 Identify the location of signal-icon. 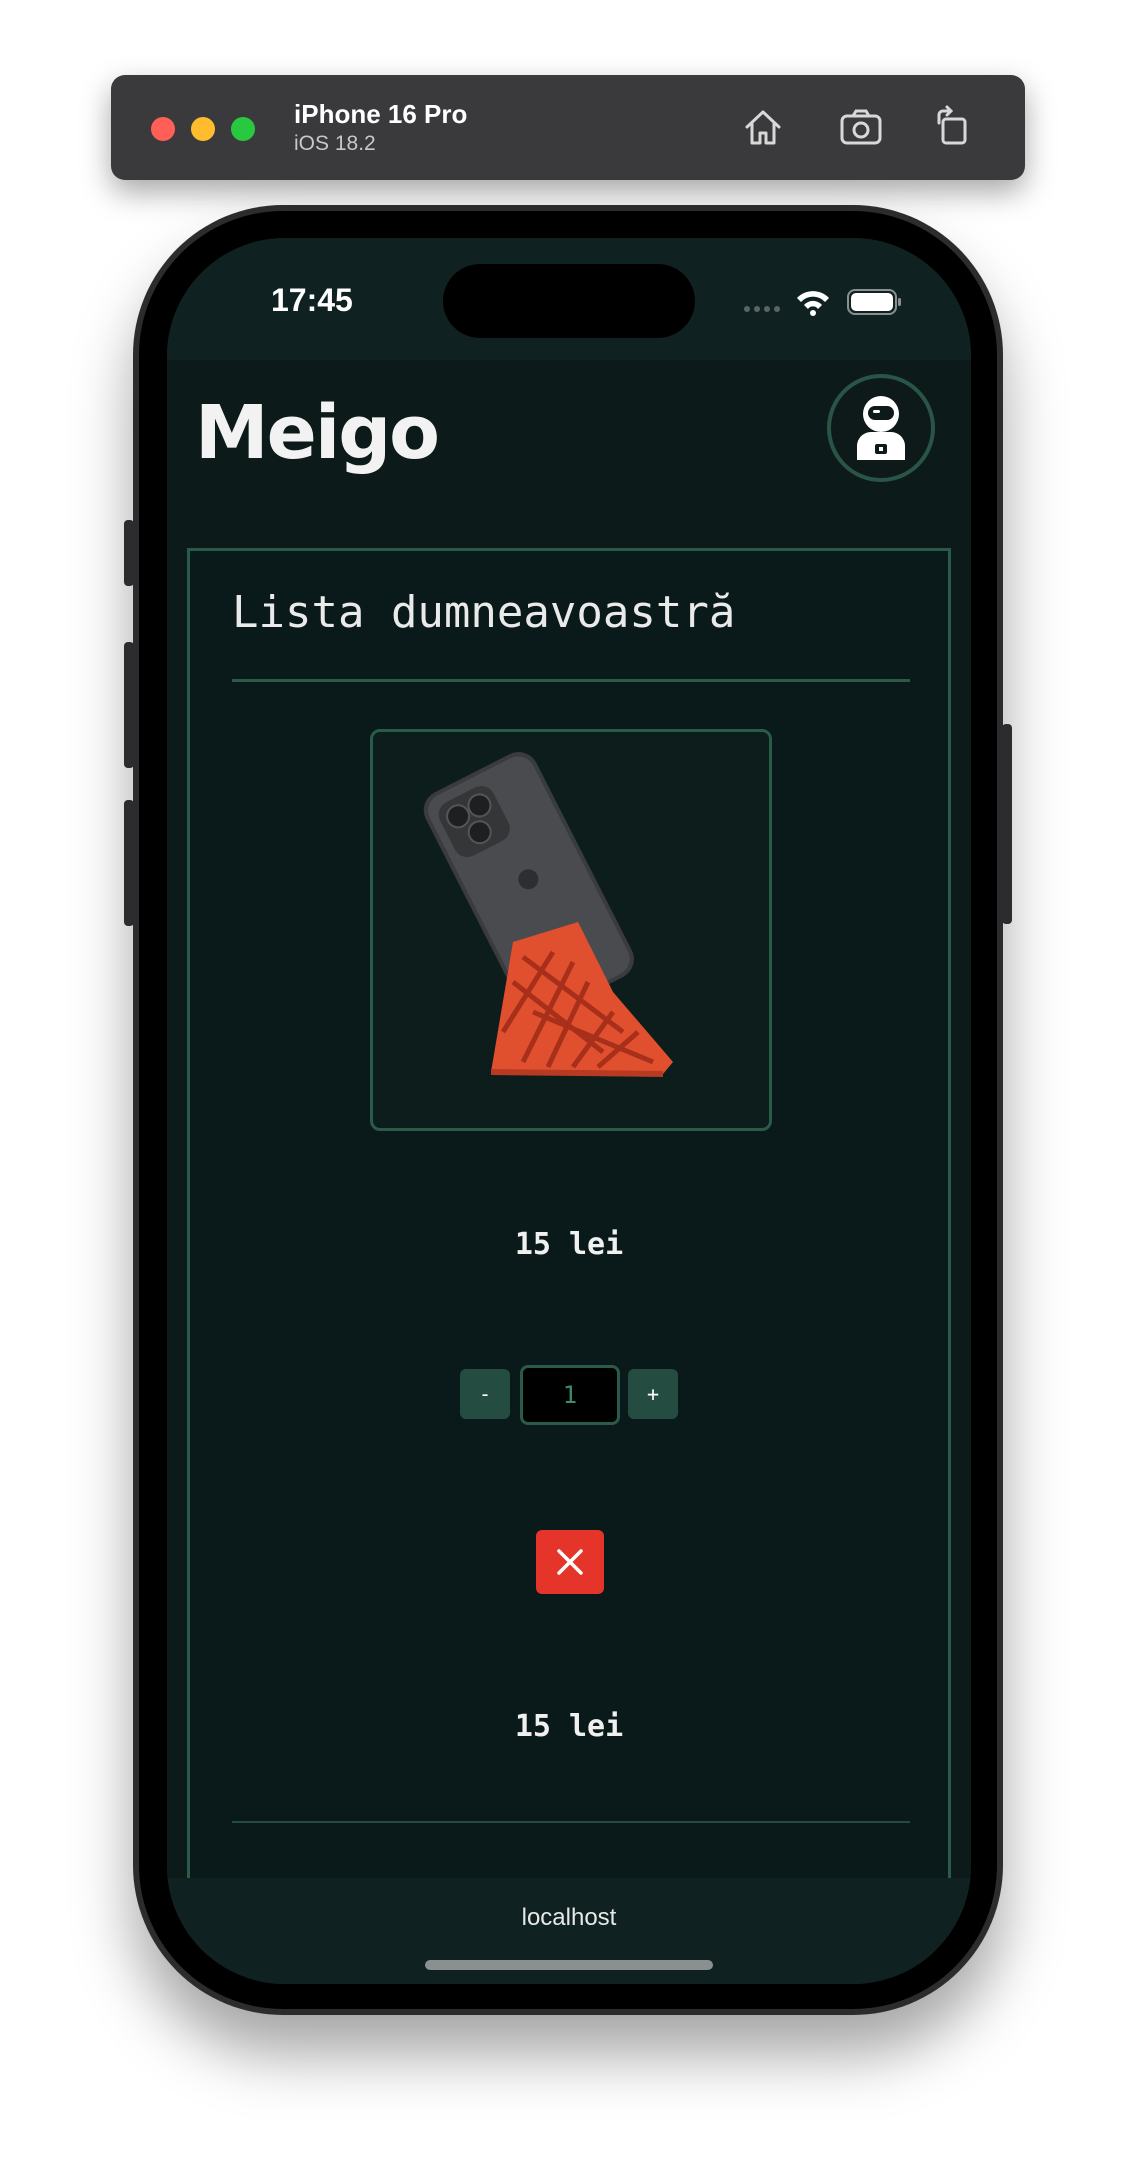
(762, 309).